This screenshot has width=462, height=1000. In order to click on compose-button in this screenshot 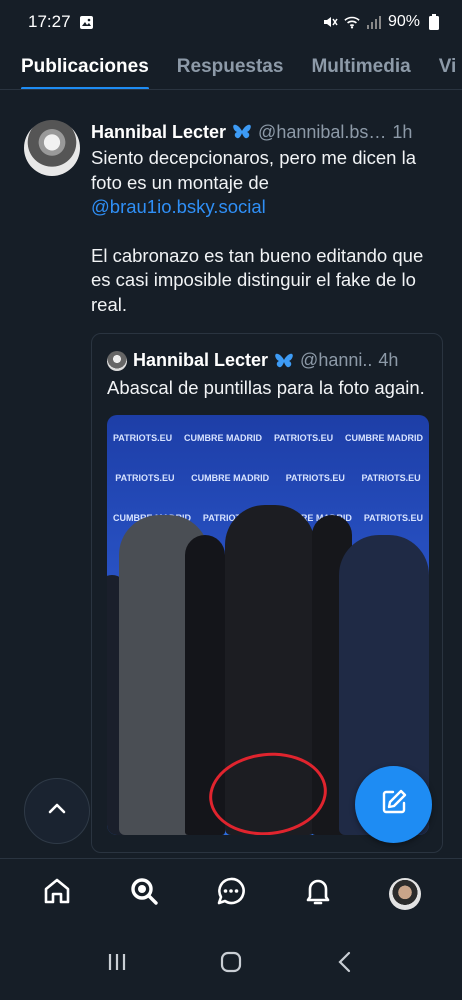, I will do `click(393, 804)`.